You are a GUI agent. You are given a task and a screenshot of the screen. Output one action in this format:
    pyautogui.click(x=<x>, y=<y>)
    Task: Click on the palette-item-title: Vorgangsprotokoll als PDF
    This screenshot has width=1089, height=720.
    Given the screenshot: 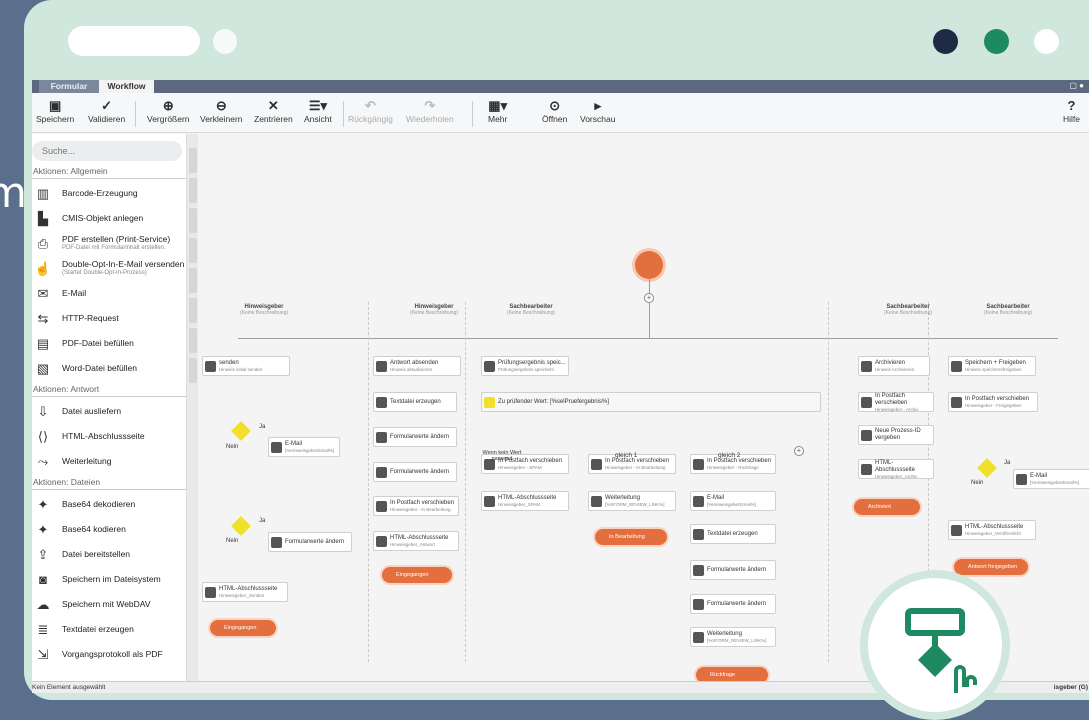 What is the action you would take?
    pyautogui.click(x=112, y=654)
    